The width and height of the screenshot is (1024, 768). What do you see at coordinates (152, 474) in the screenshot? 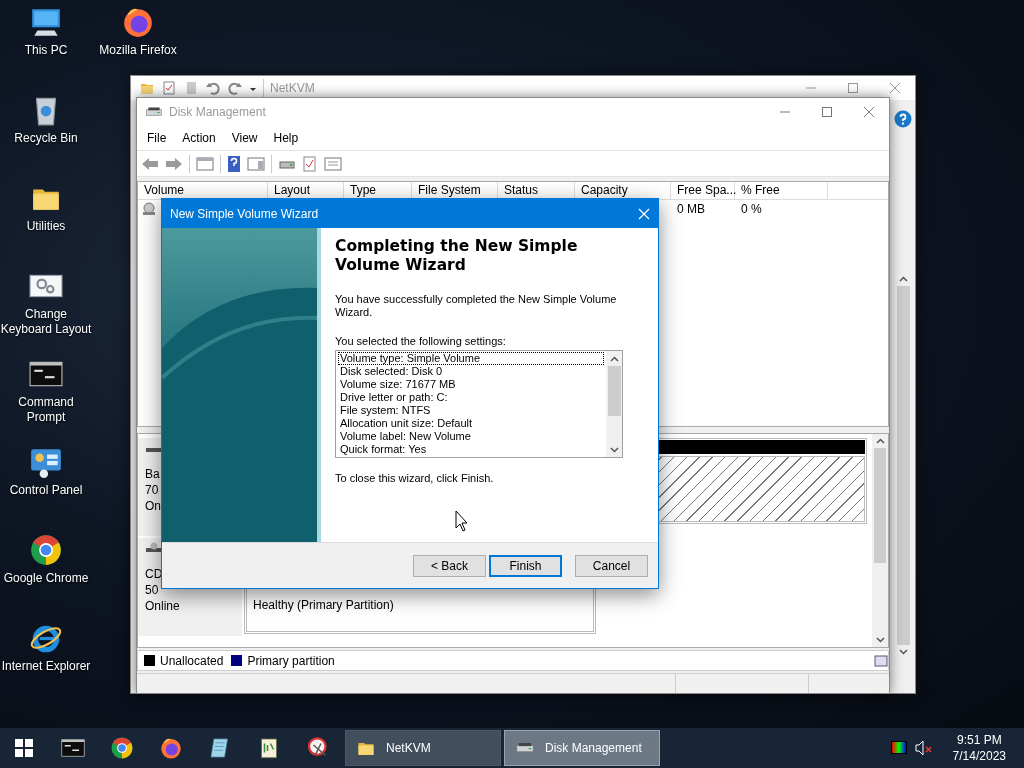
I see `disk-info: Ba` at bounding box center [152, 474].